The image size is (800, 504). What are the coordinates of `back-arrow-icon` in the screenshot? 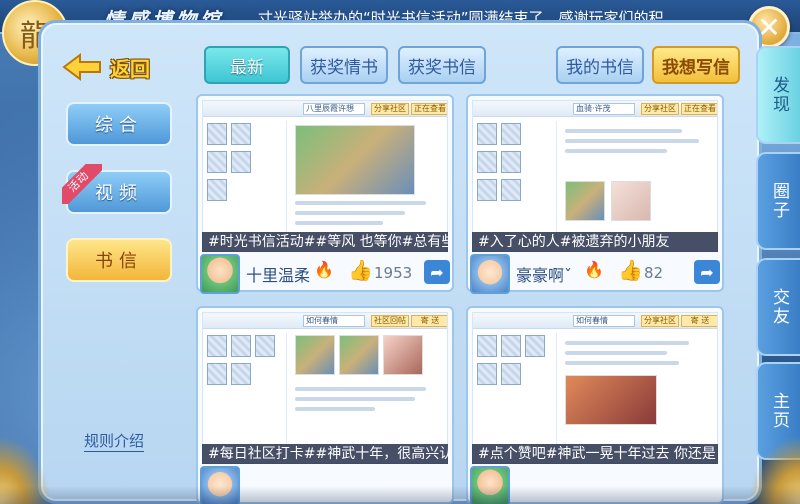 It's located at (82, 67).